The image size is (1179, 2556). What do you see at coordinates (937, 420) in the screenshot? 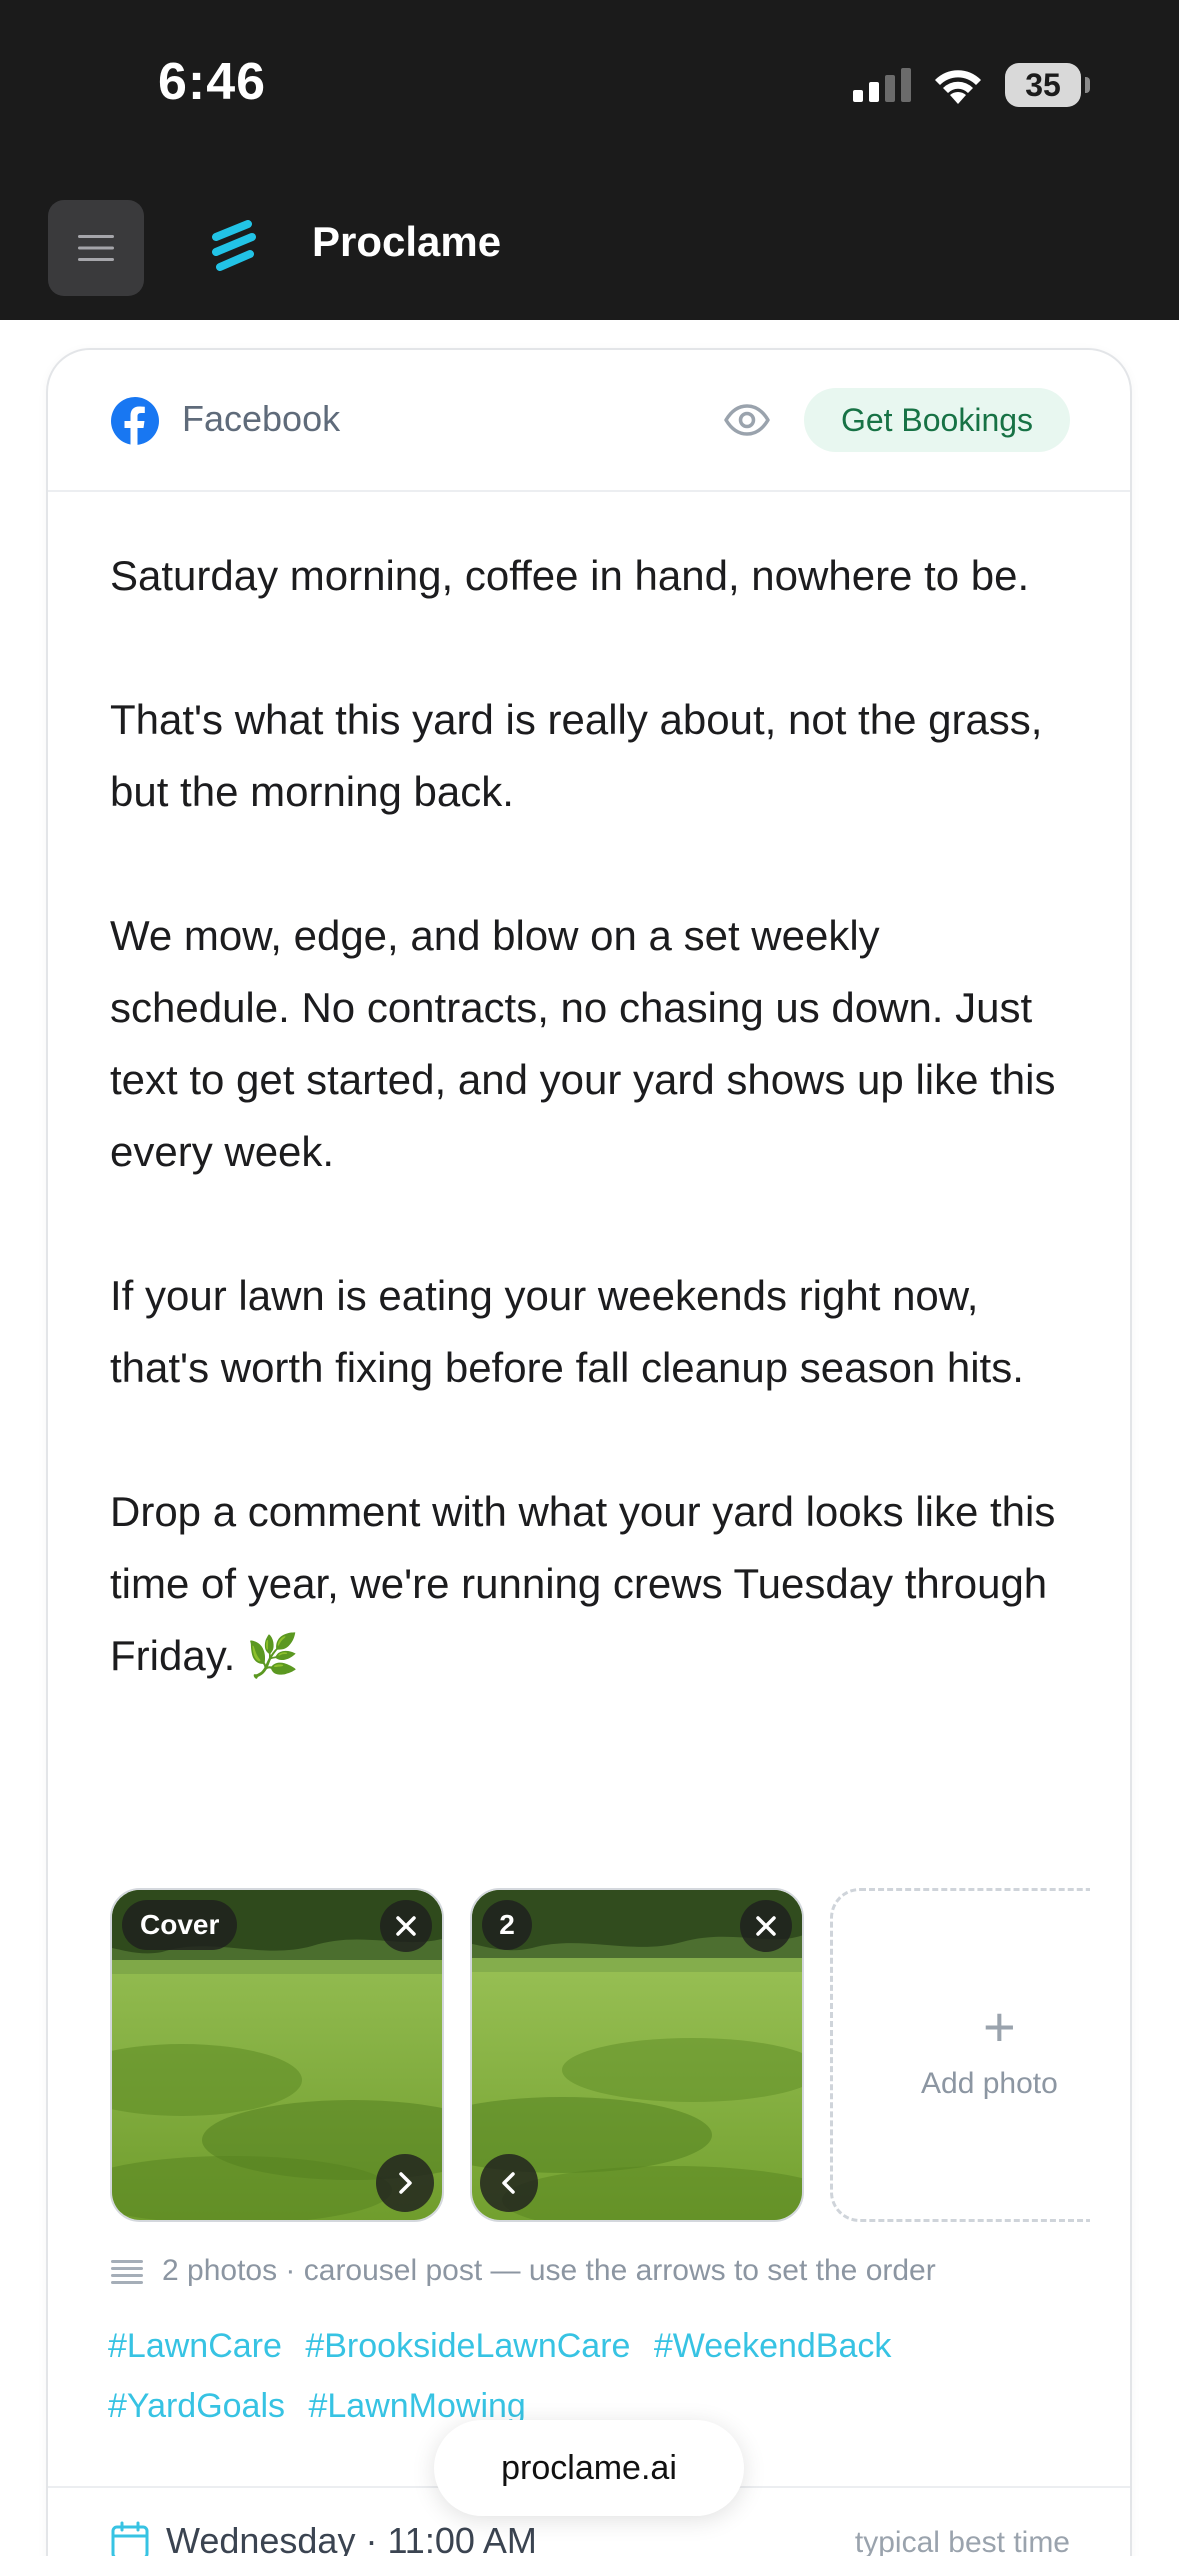
I see `goal-badge: Get Bookings` at bounding box center [937, 420].